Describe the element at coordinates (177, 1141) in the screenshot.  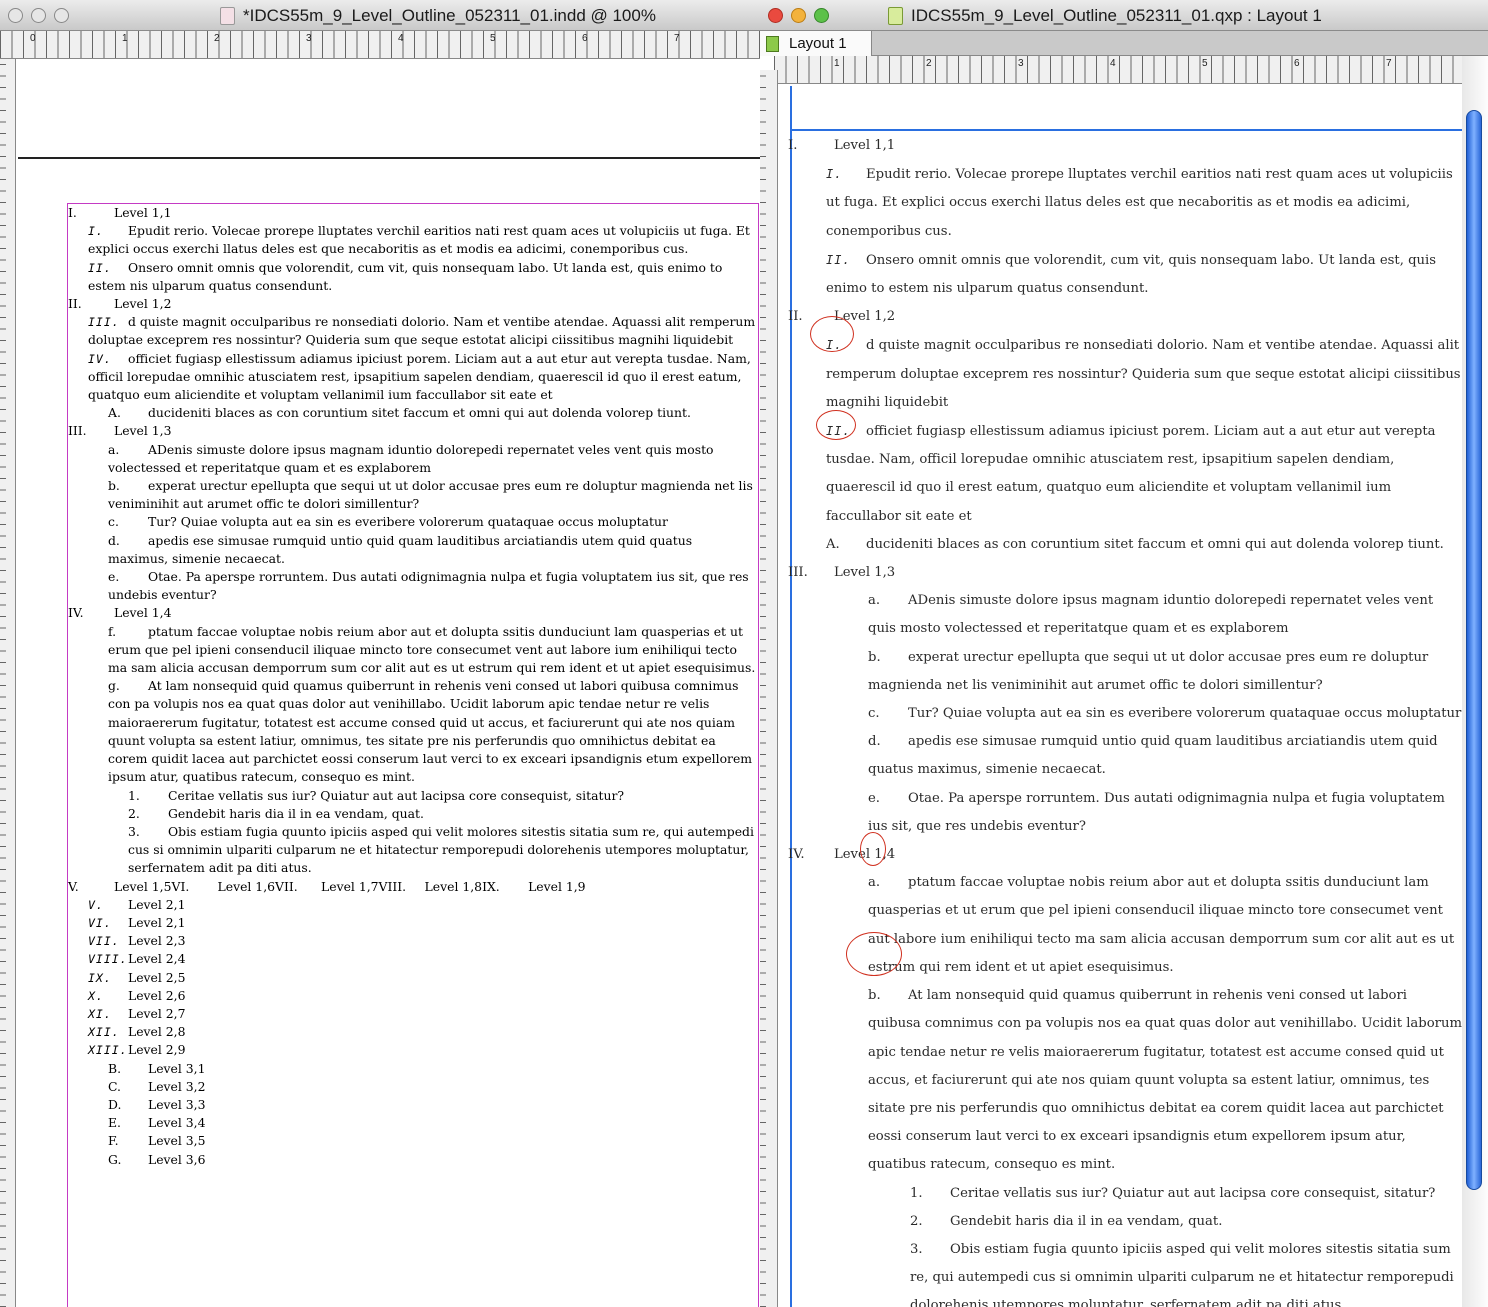
I see `outline-text-run: Level 3,5` at that location.